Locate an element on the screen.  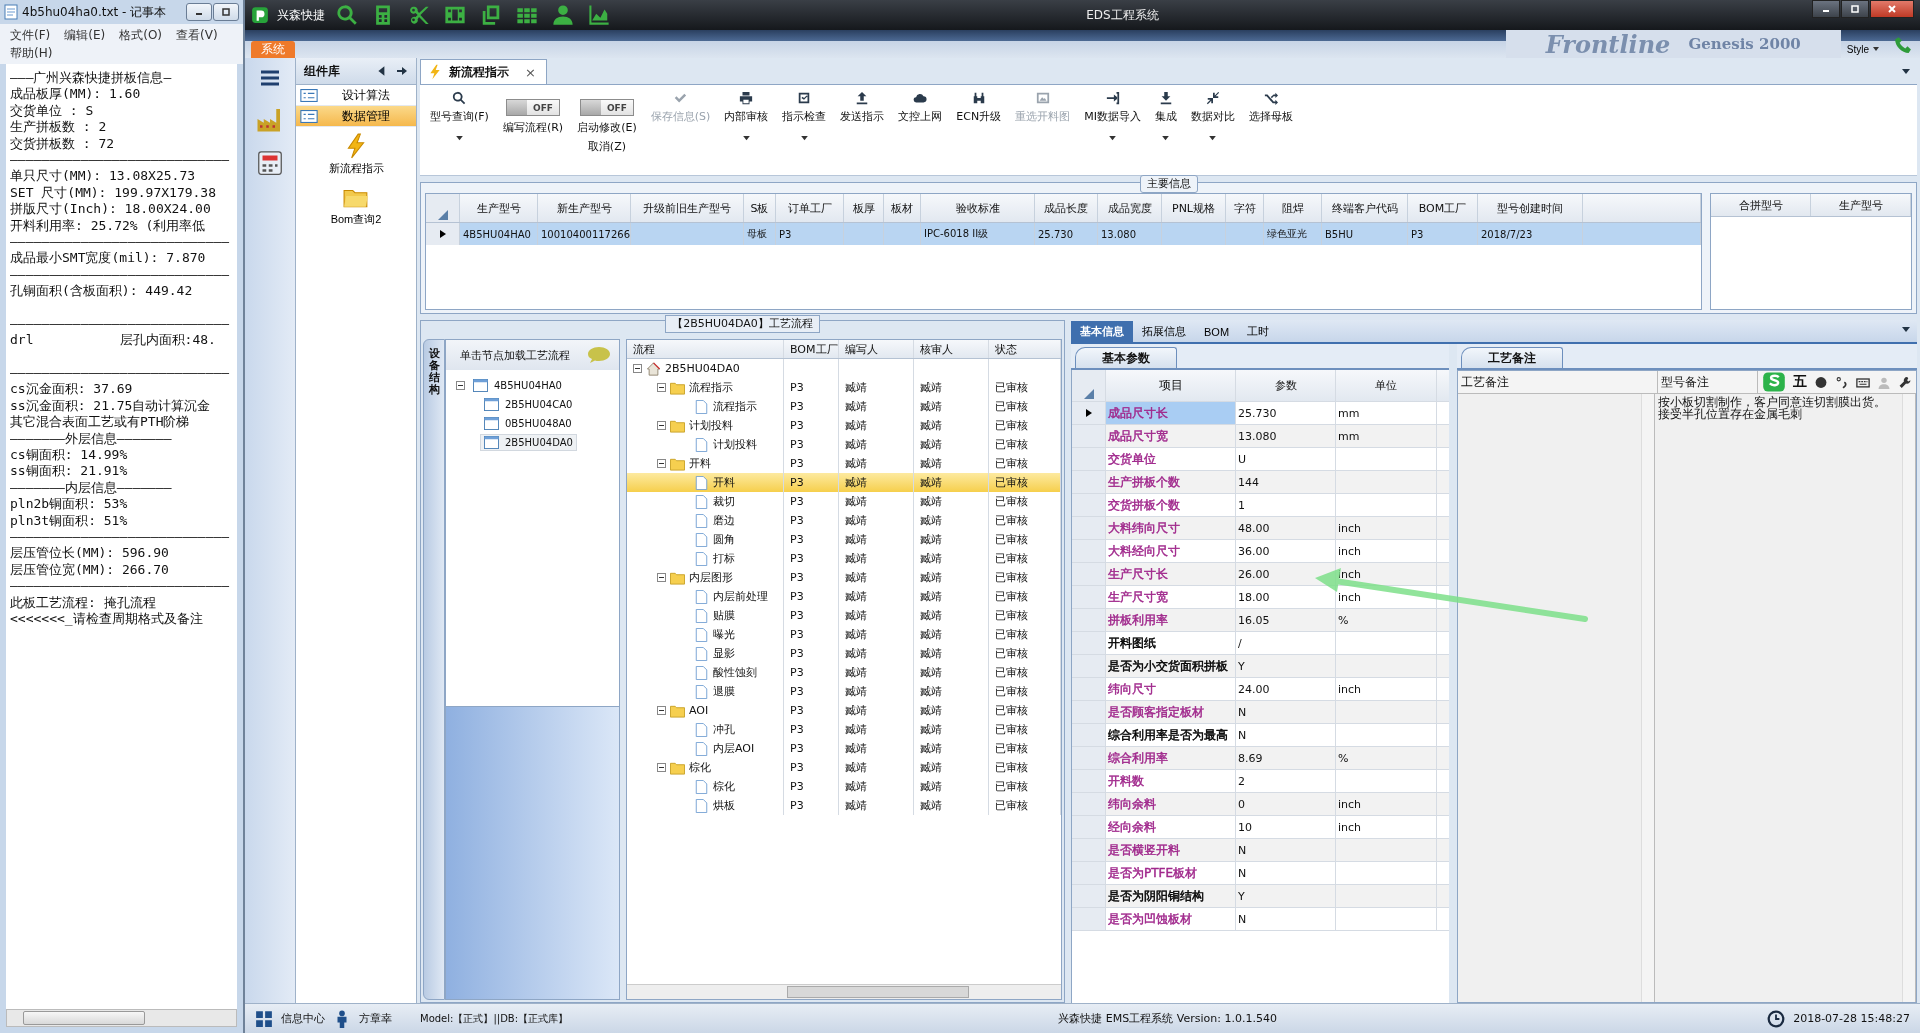
column-header: 核审人 is located at coordinates (951, 349).